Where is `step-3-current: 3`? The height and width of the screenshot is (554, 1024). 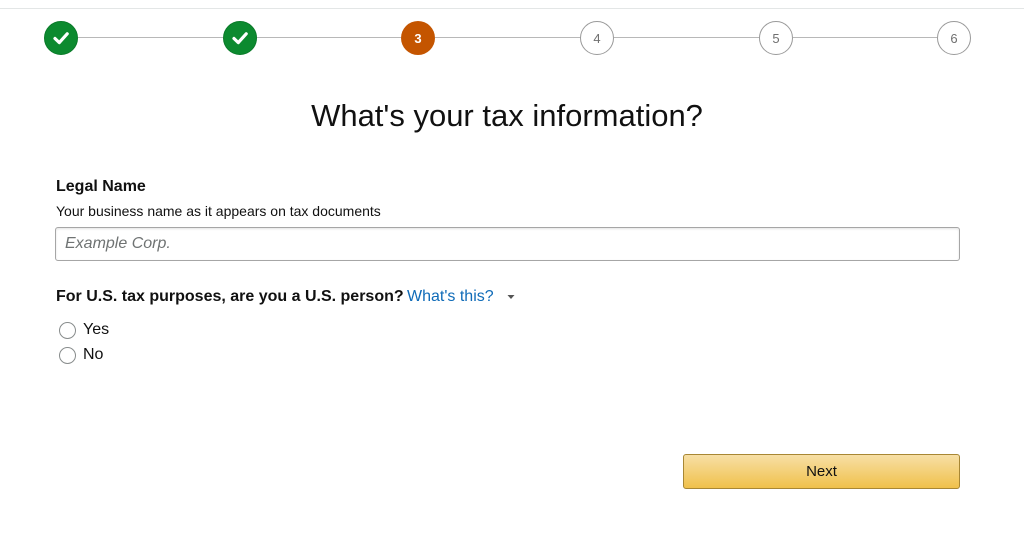
step-3-current: 3 is located at coordinates (418, 38).